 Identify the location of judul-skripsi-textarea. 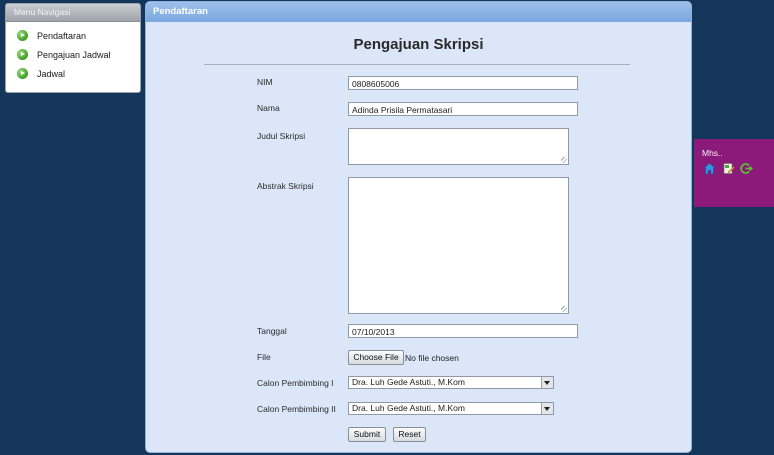
(458, 146).